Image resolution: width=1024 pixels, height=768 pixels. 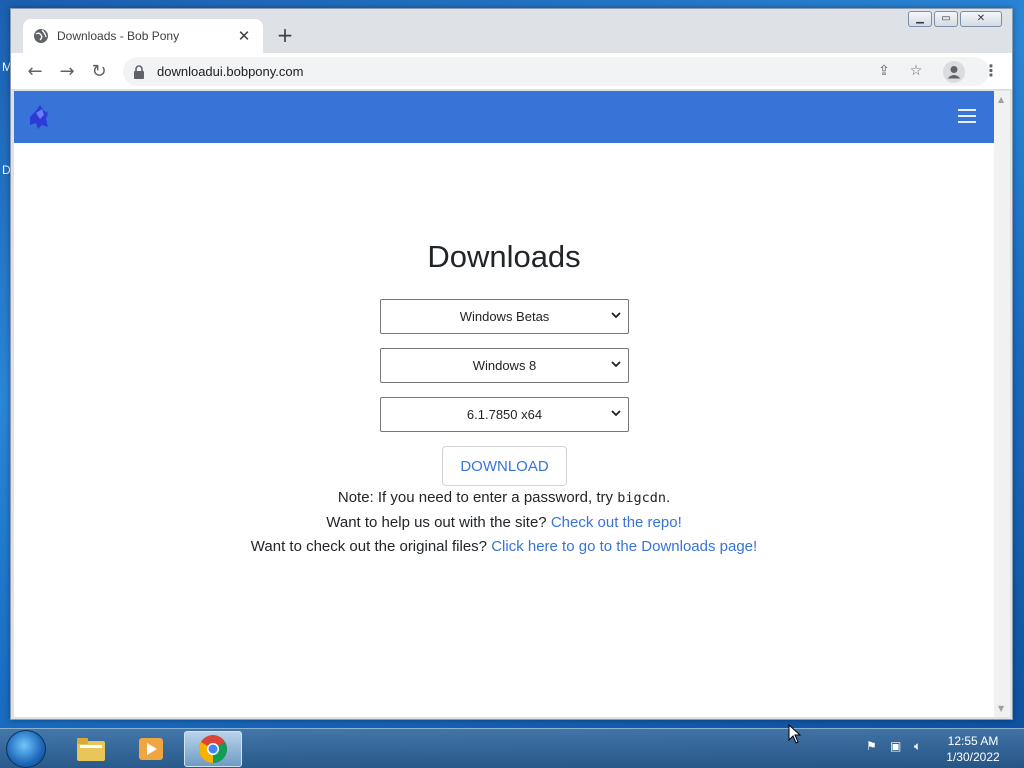 I want to click on network-icon: ▣, so click(x=895, y=746).